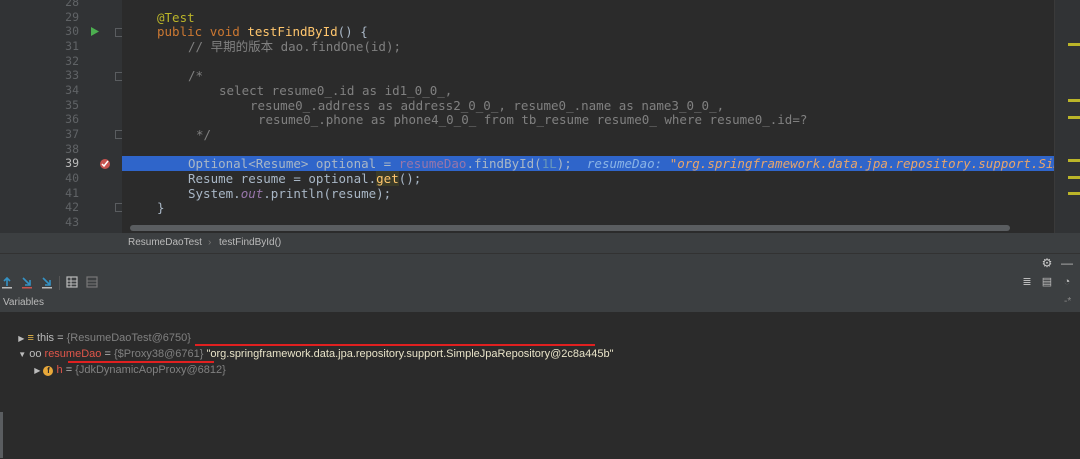  Describe the element at coordinates (290, 193) in the screenshot. I see `code-line-41: System.out.println(resume);` at that location.